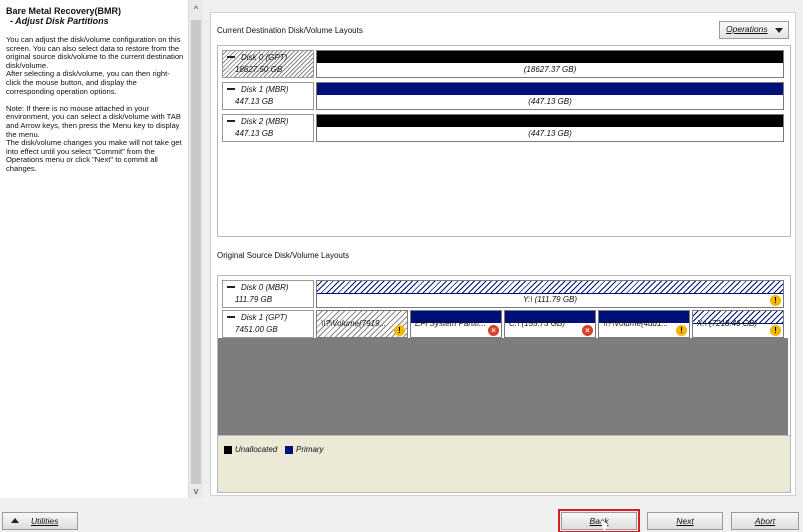 The image size is (803, 532). Describe the element at coordinates (599, 520) in the screenshot. I see `back-button: Back` at that location.